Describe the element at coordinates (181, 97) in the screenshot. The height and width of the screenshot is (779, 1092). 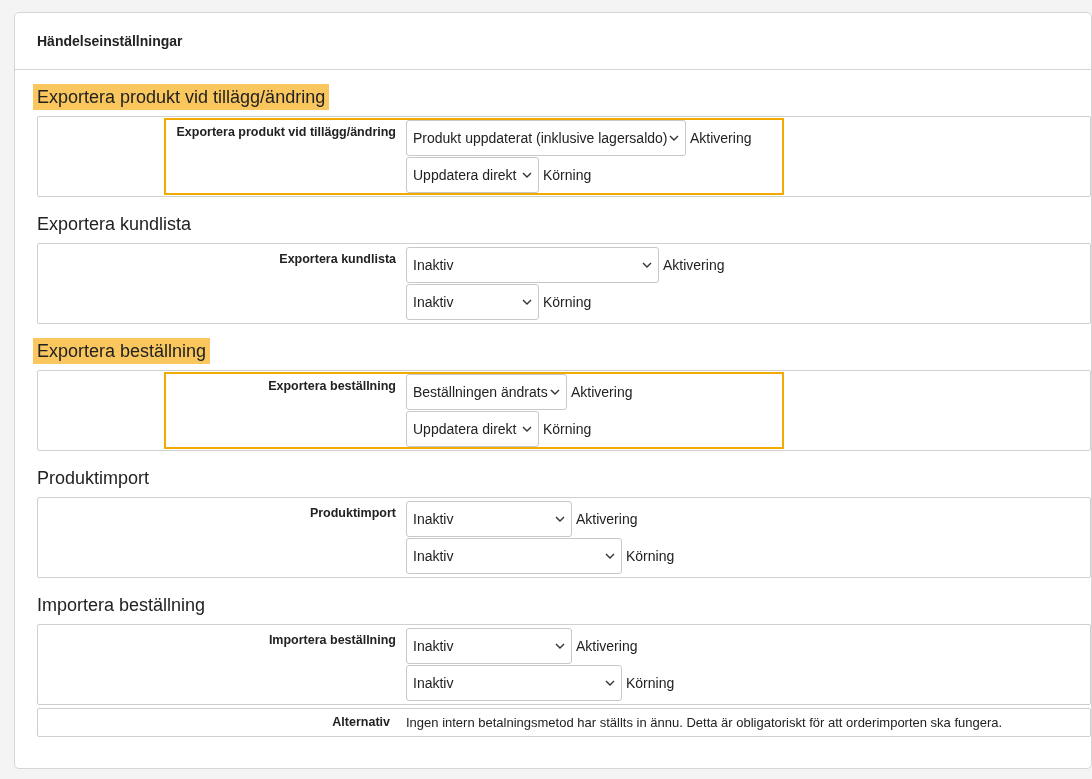
I see `section-heading: Exportera produkt vid tillägg/ändring` at that location.